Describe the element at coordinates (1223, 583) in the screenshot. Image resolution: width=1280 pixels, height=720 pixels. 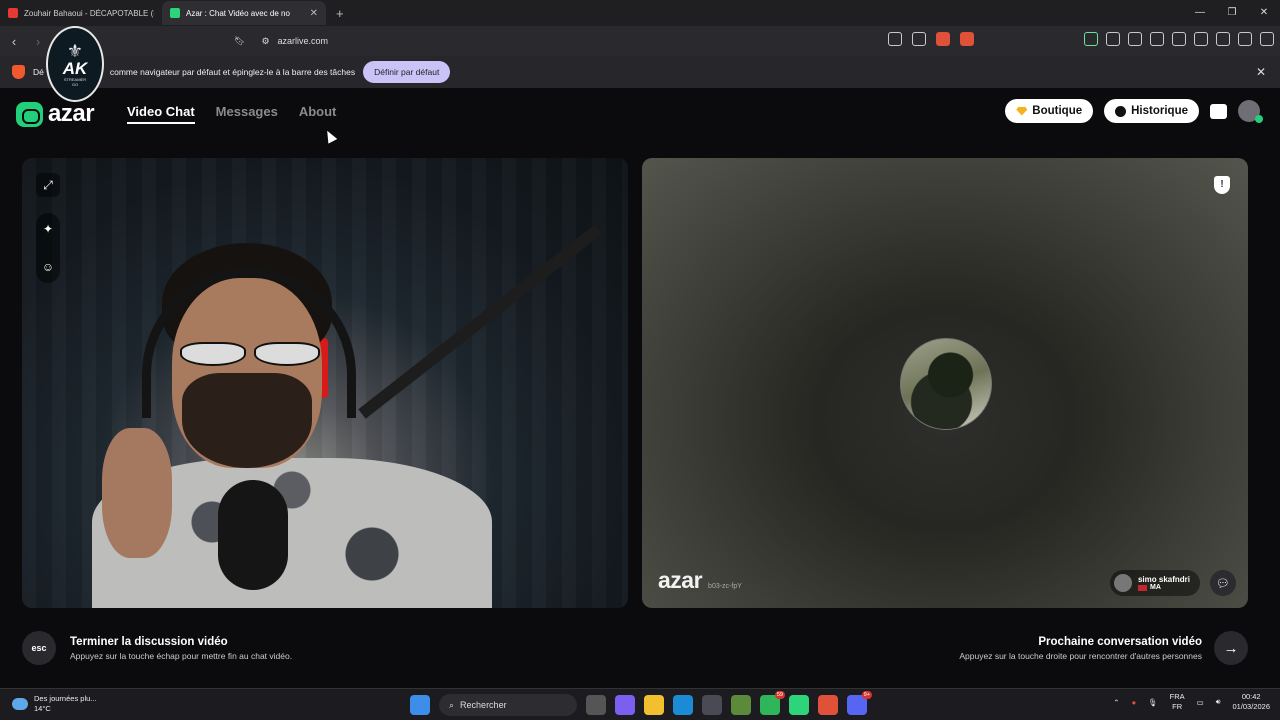
I see `chat-bubble-button: 💬︎` at that location.